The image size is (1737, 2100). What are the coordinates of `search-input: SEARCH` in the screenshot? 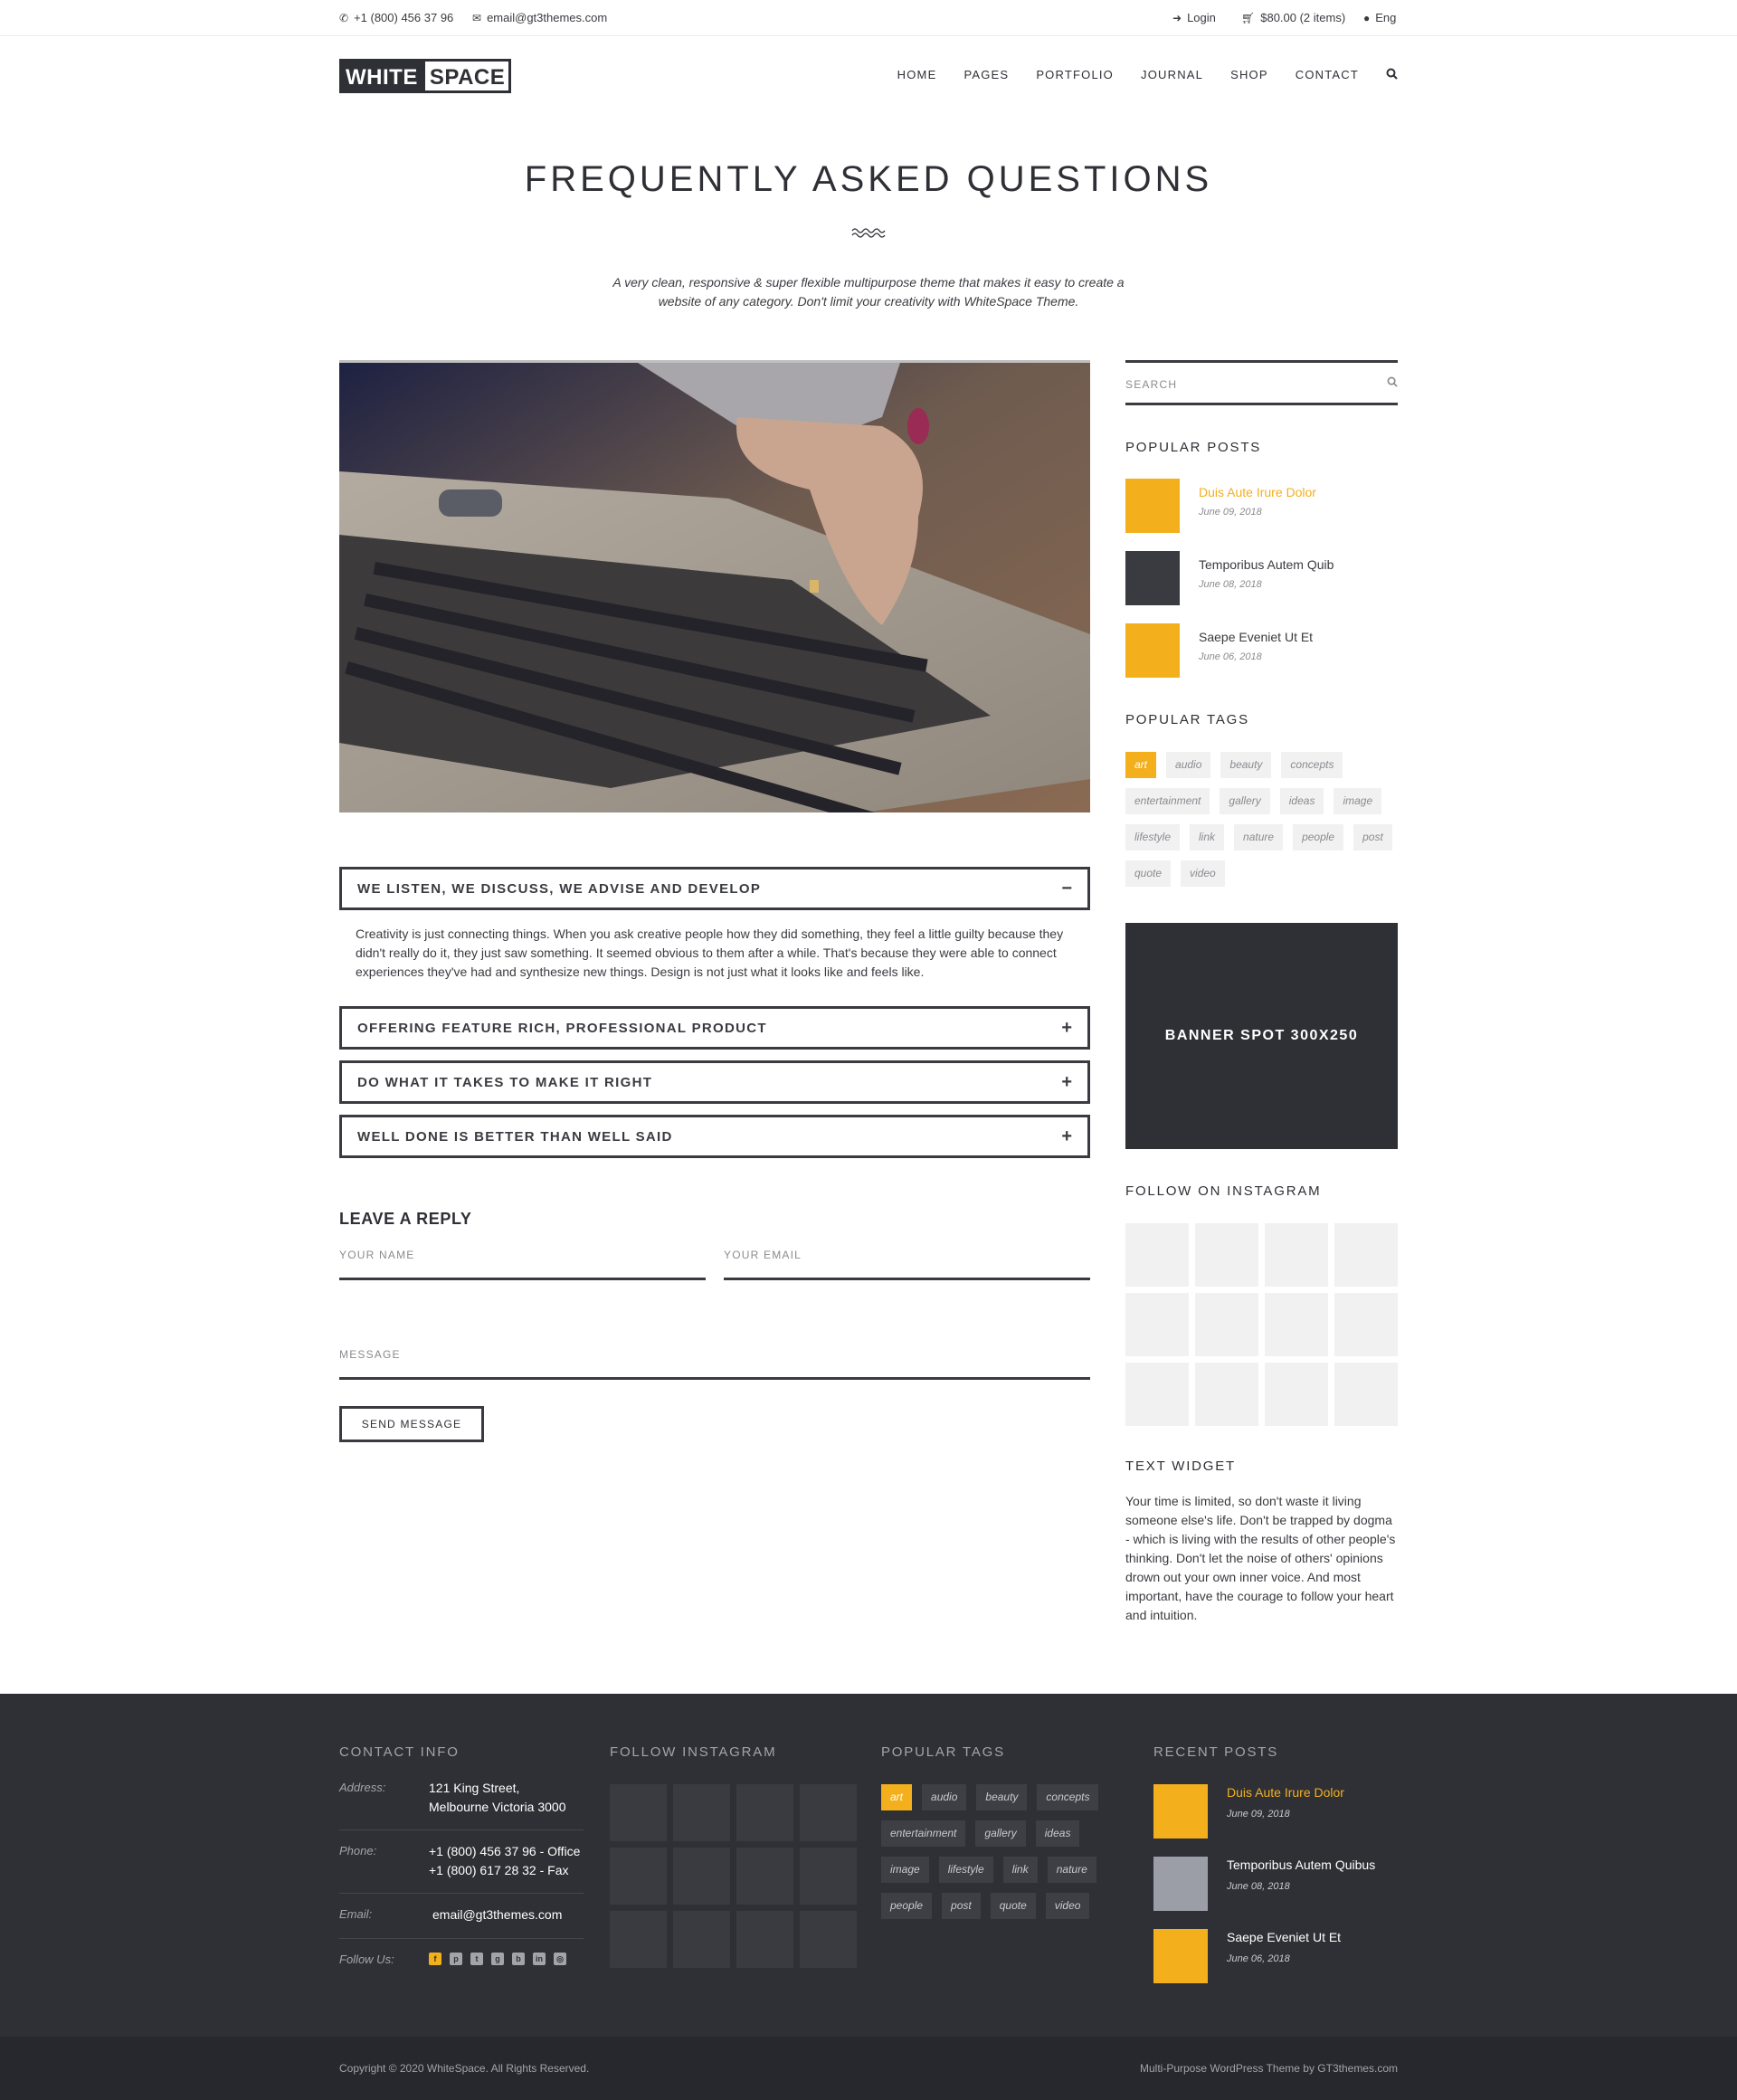 It's located at (1151, 384).